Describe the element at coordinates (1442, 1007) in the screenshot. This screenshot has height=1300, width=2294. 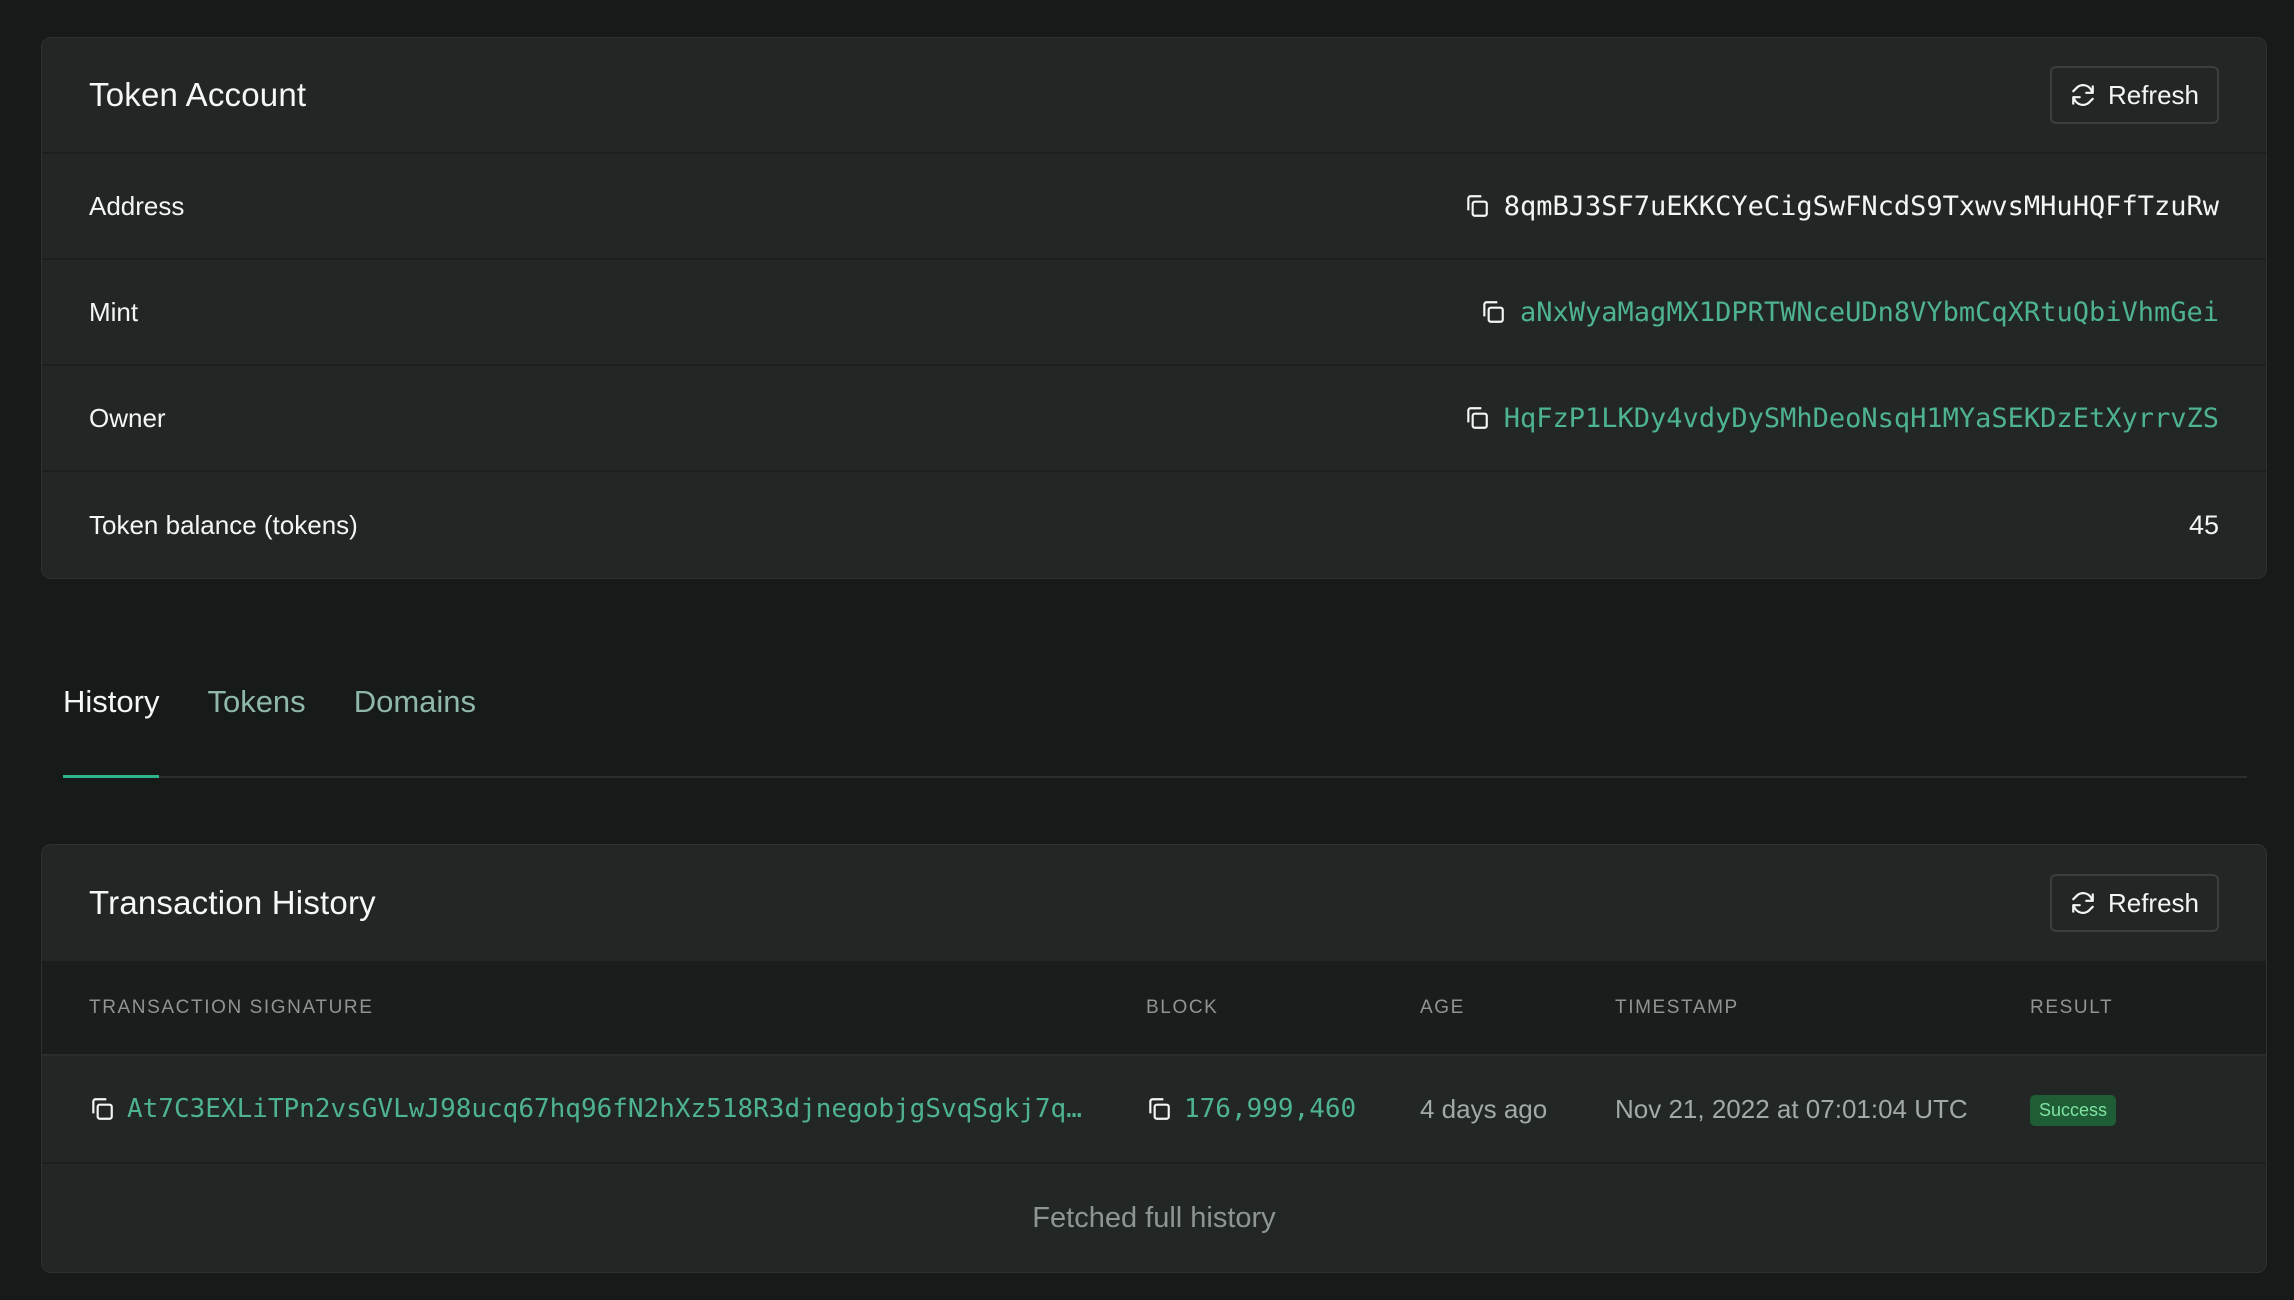
I see `col-age: AGE` at that location.